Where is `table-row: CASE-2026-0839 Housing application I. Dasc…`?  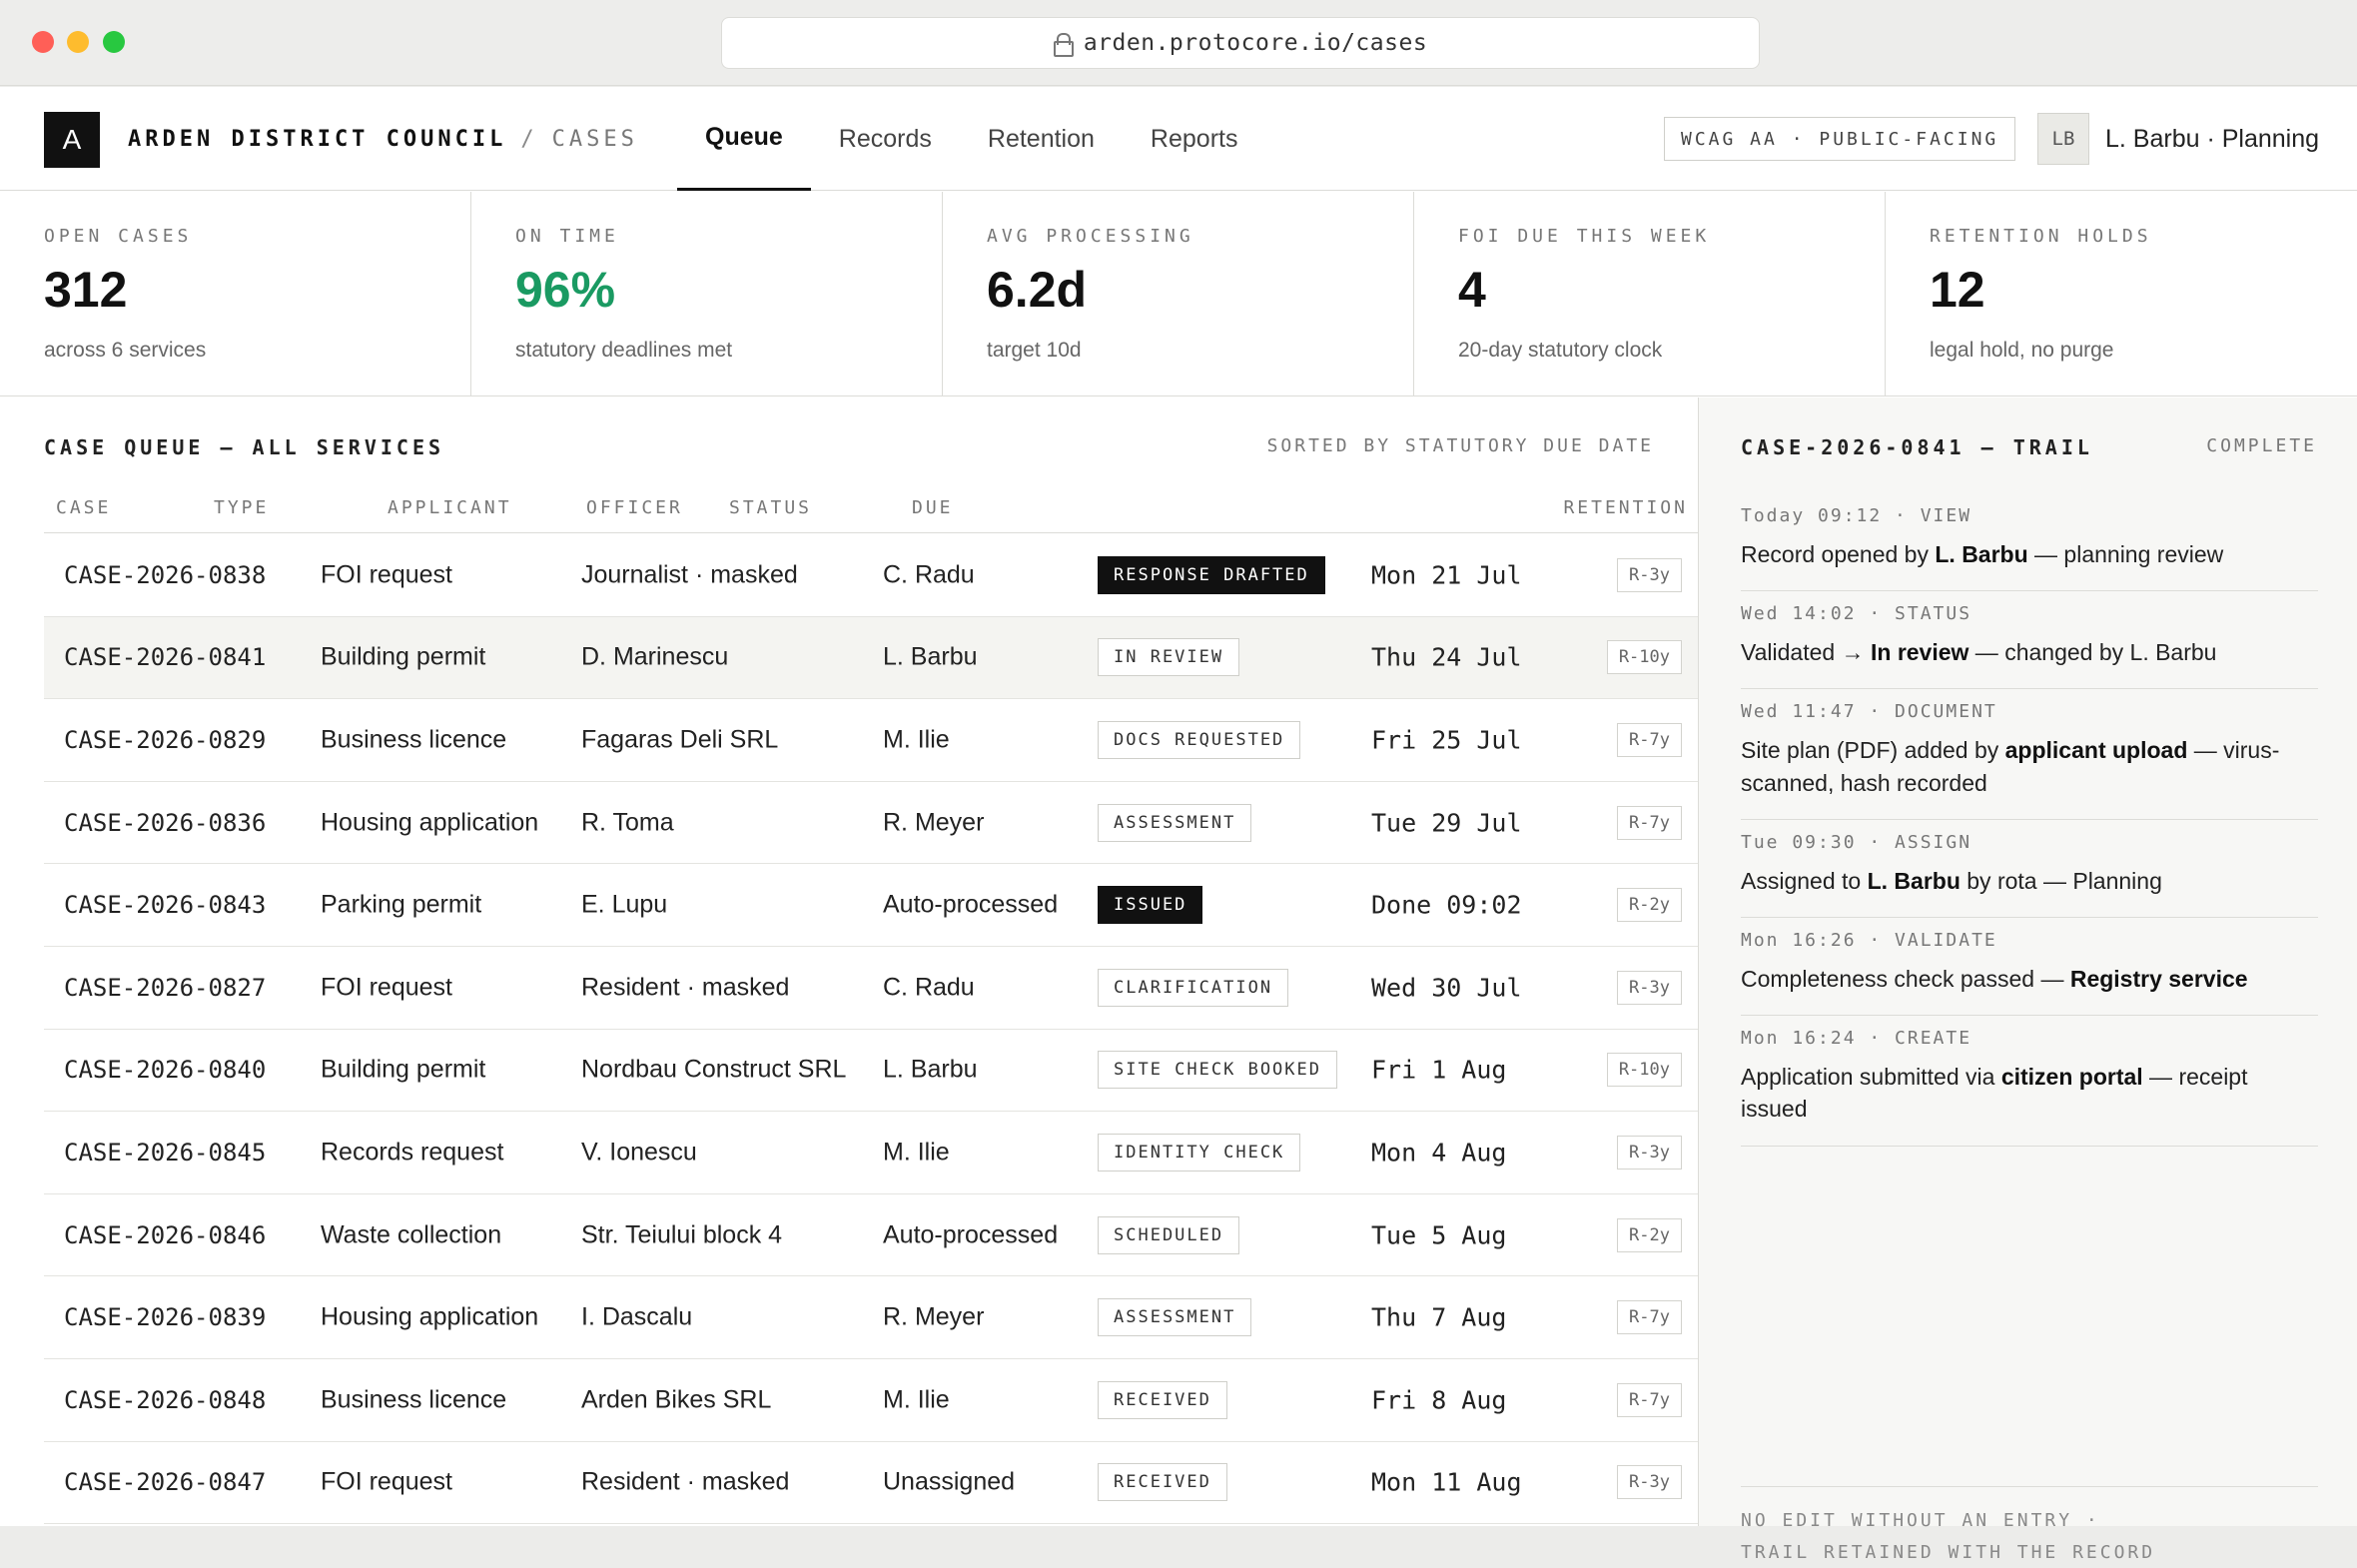 table-row: CASE-2026-0839 Housing application I. Dasc… is located at coordinates (871, 1317).